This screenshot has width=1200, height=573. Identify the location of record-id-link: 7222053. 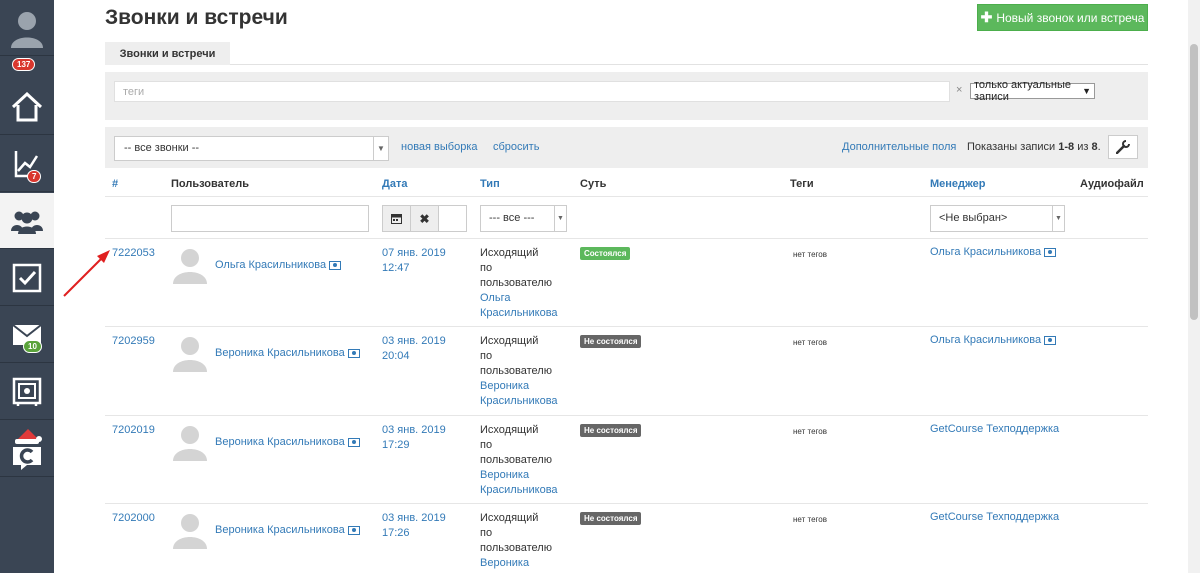
(133, 253).